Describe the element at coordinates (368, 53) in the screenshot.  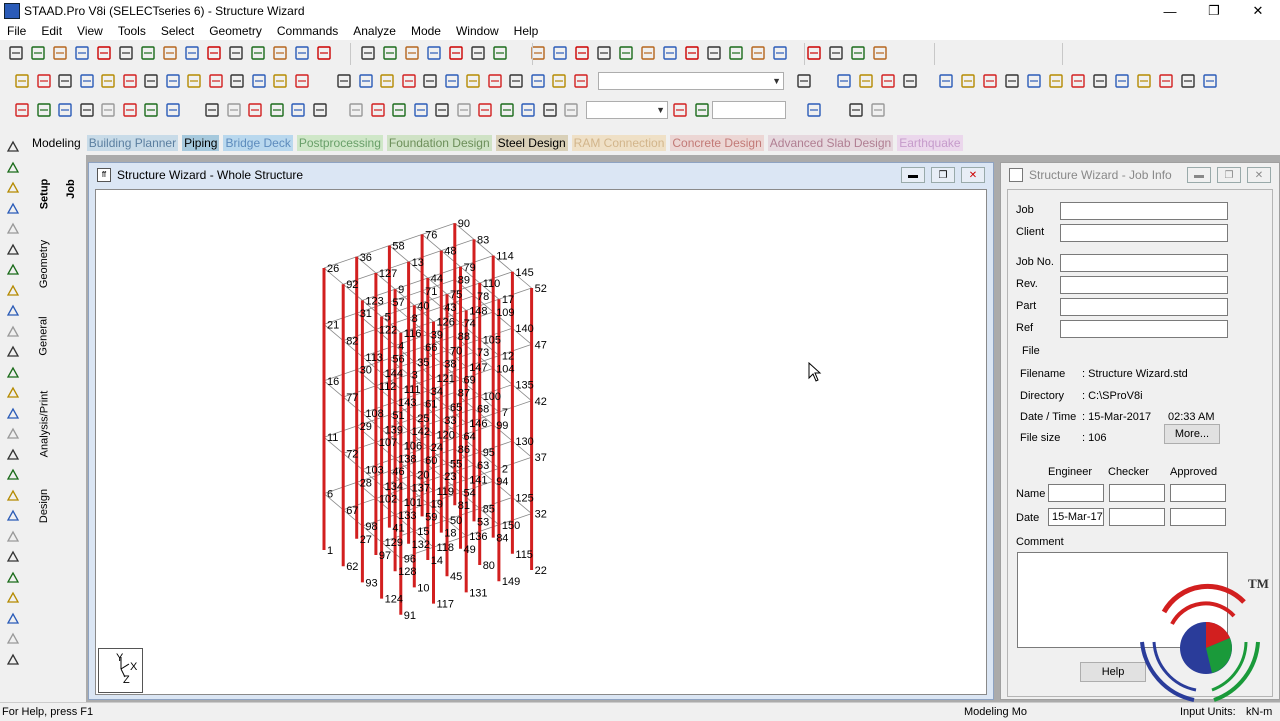
I see `tb1-16-icon` at that location.